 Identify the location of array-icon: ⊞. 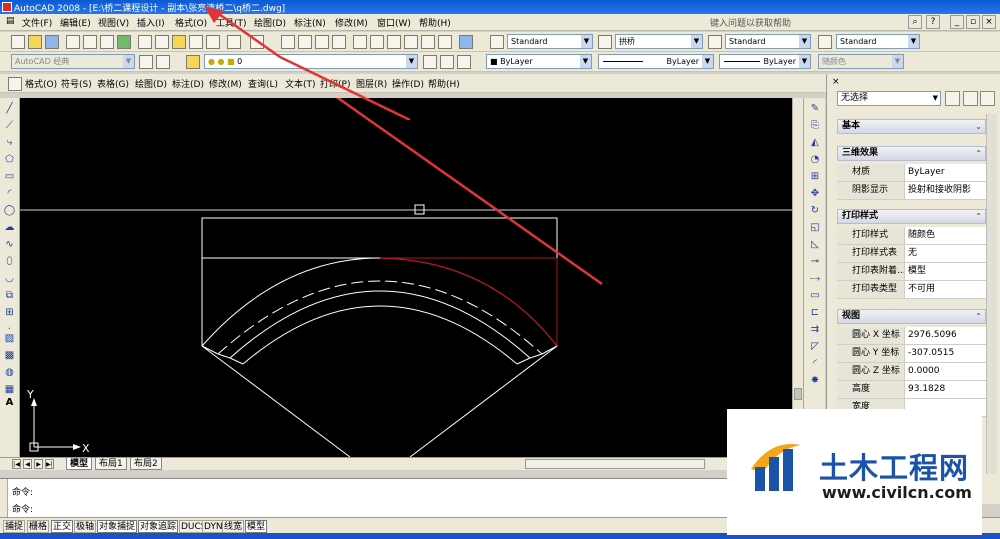
(815, 176).